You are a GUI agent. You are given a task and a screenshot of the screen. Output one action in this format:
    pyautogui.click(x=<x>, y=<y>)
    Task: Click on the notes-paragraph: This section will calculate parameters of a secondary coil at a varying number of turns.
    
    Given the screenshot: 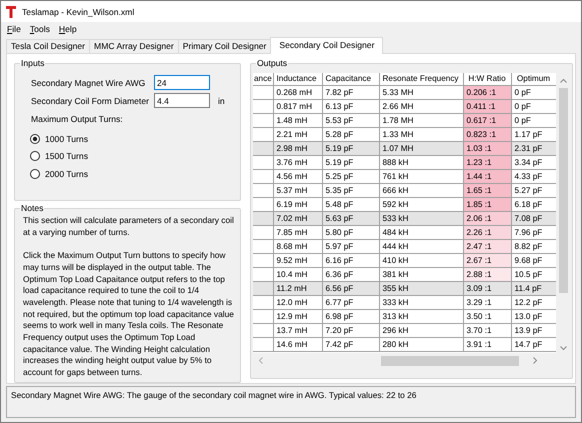 What is the action you would take?
    pyautogui.click(x=129, y=226)
    